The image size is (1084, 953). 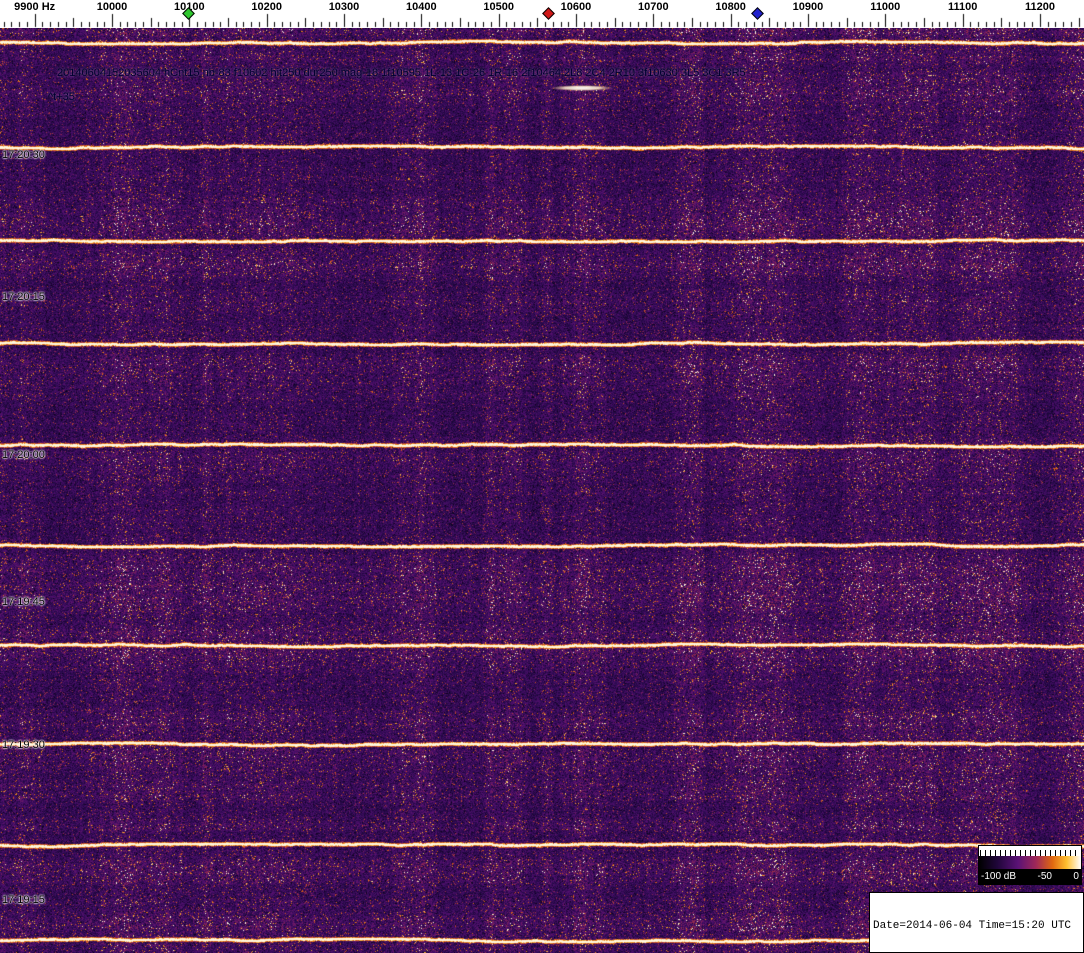 I want to click on db-mid-label: -50, so click(x=1044, y=876).